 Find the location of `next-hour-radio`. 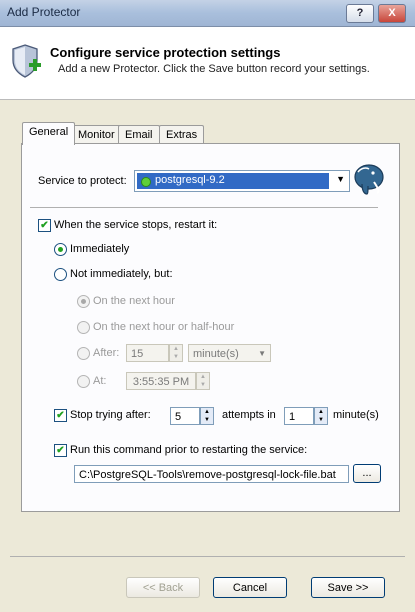

next-hour-radio is located at coordinates (83, 301).